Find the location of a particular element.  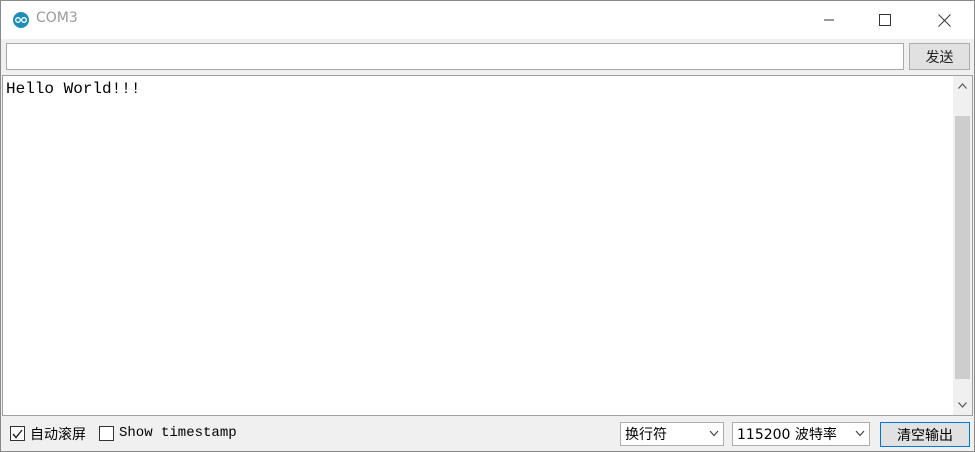

baud-rate-select: 115200 波特率 is located at coordinates (801, 434).